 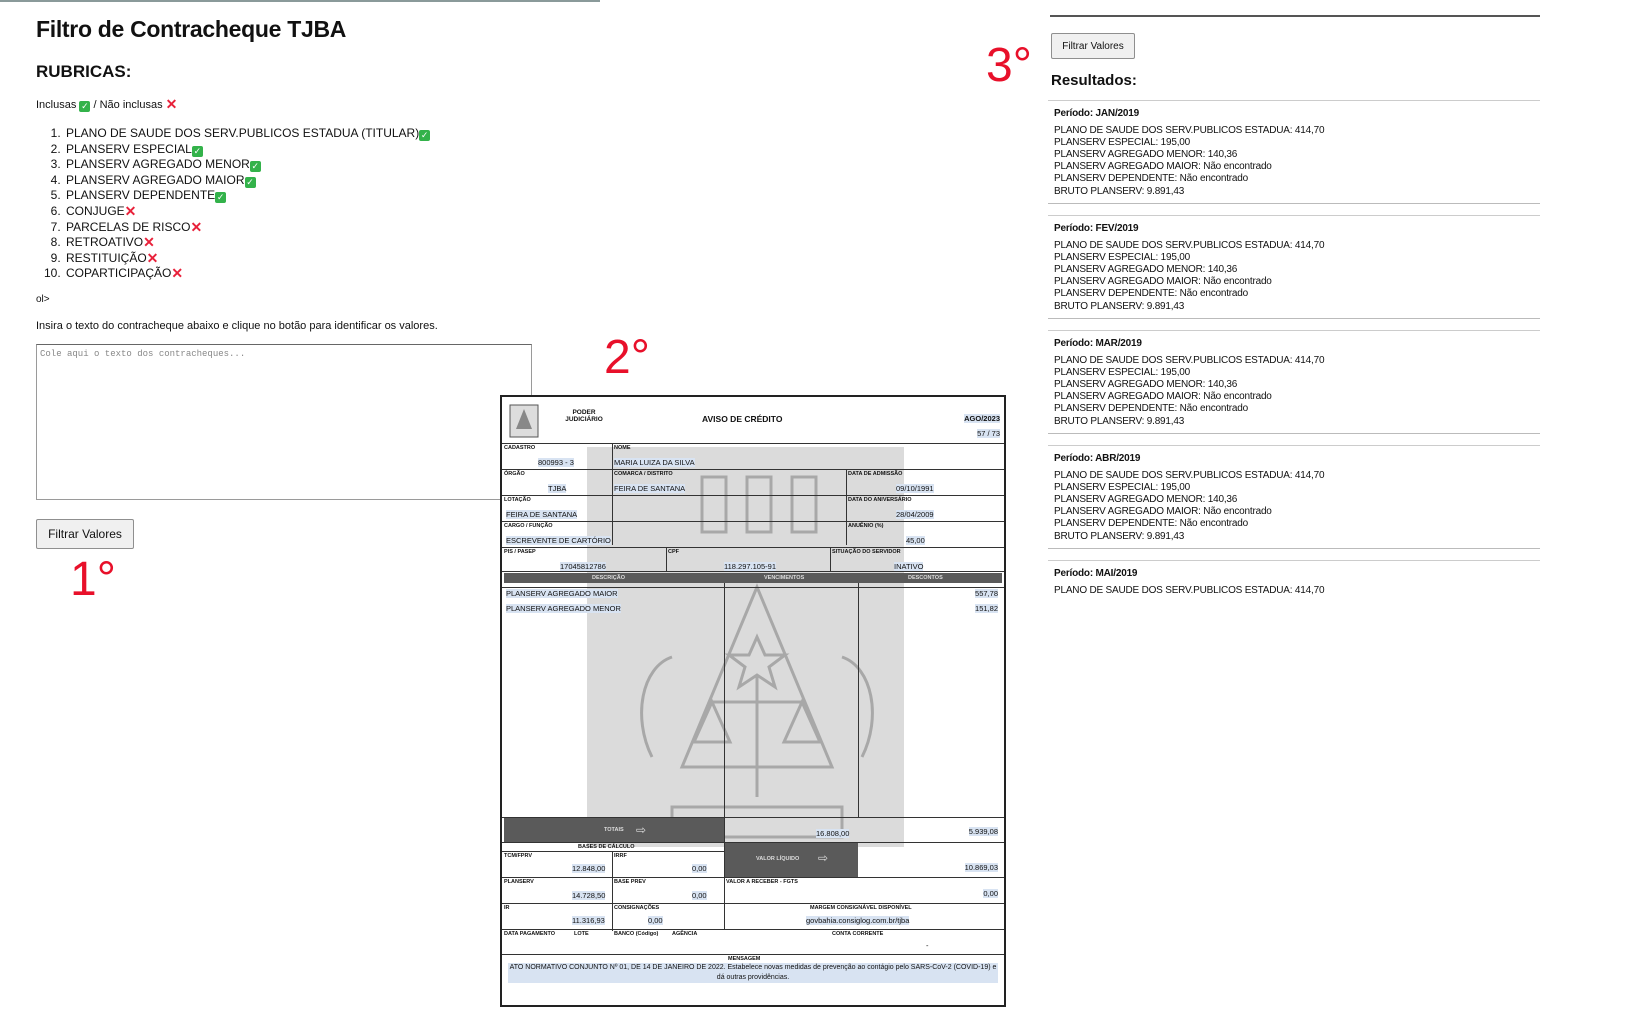 What do you see at coordinates (1097, 458) in the screenshot?
I see `result-period: Período: ABR/2019` at bounding box center [1097, 458].